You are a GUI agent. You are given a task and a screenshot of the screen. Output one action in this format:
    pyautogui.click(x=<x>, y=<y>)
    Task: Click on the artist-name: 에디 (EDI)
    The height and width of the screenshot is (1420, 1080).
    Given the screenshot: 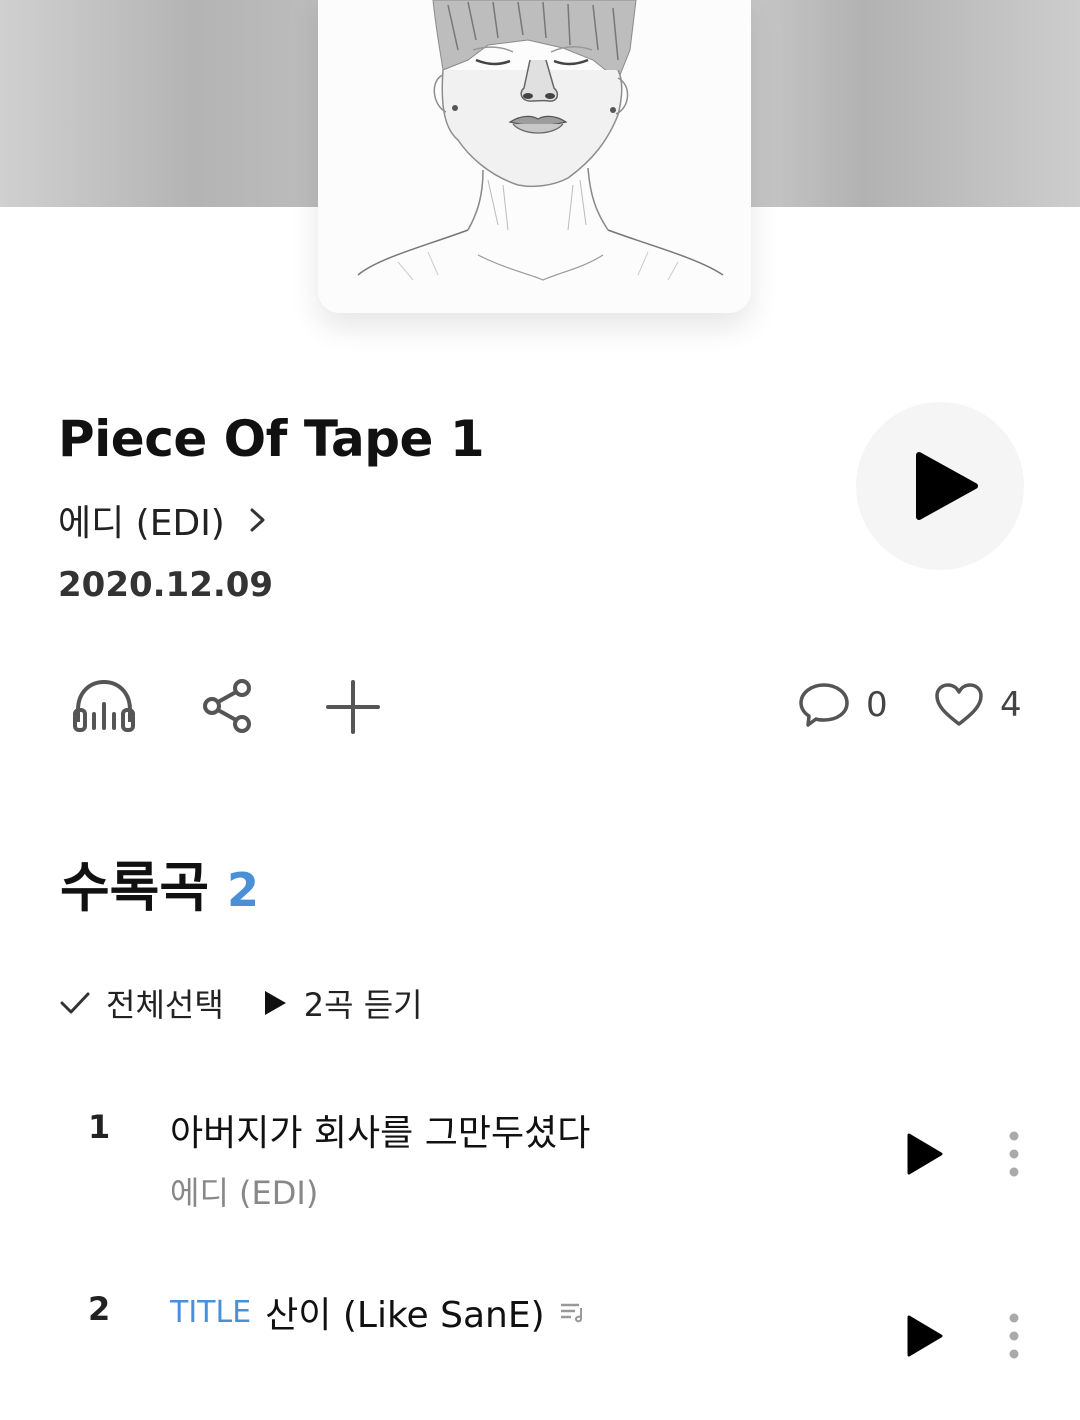 What is the action you would take?
    pyautogui.click(x=141, y=523)
    